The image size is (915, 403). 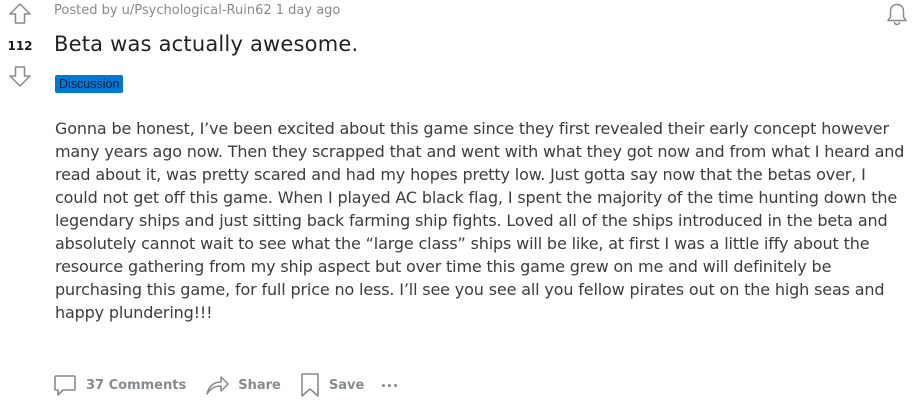 What do you see at coordinates (136, 385) in the screenshot?
I see `comments-label: 37 Comments` at bounding box center [136, 385].